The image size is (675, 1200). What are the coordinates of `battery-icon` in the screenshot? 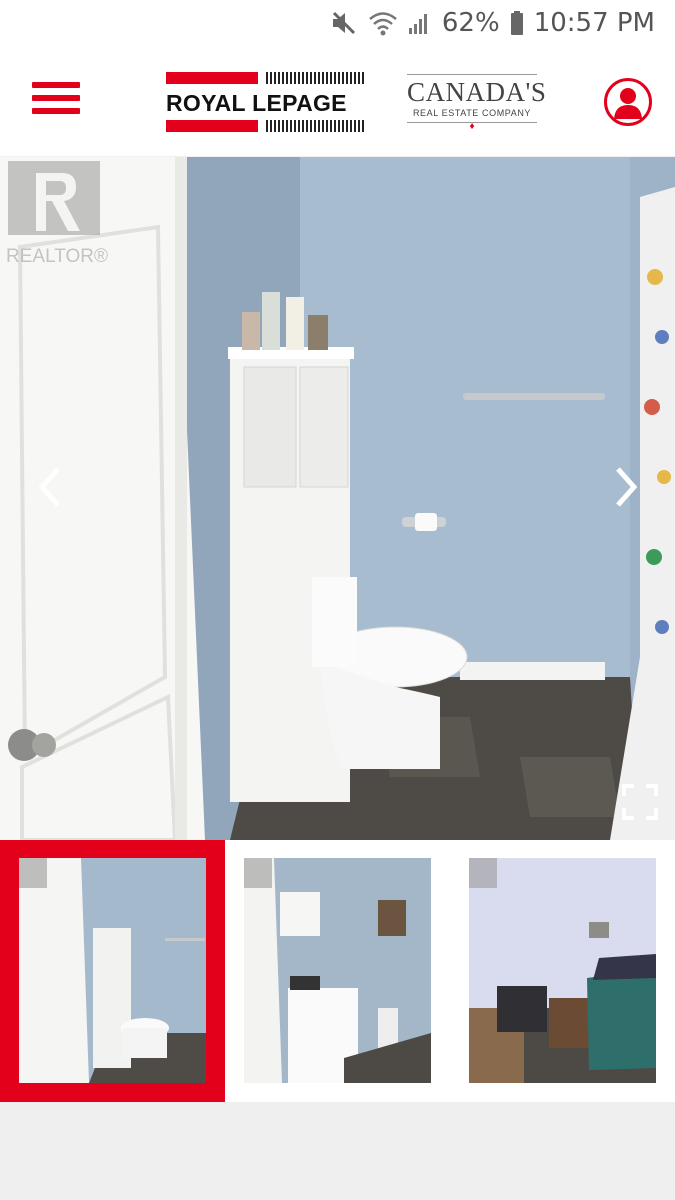 It's located at (516, 23).